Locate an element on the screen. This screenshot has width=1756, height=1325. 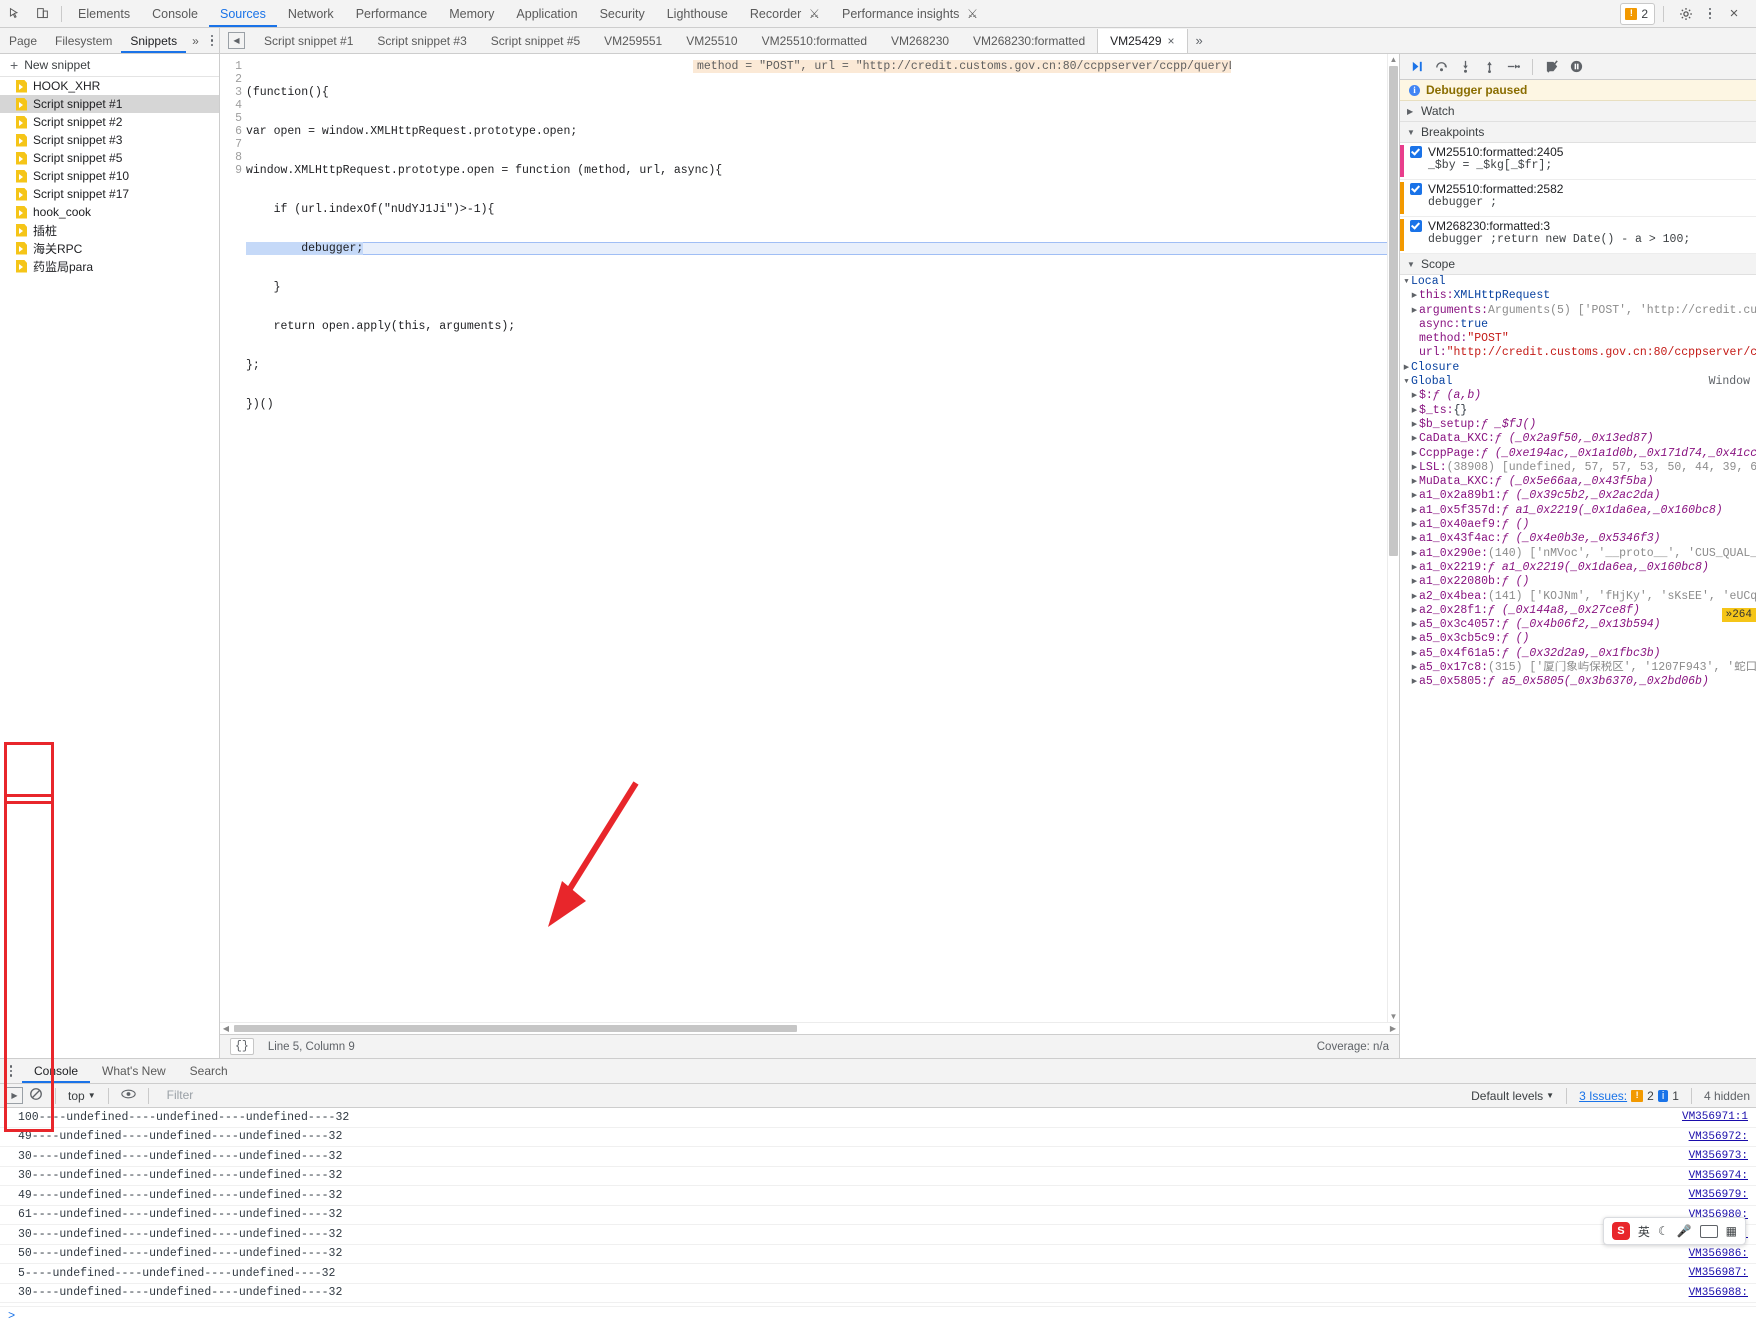
scope-property-row: ▶a2_0x28f1: ƒ (_0x144a8,_0x27ce8f) is located at coordinates (1578, 611).